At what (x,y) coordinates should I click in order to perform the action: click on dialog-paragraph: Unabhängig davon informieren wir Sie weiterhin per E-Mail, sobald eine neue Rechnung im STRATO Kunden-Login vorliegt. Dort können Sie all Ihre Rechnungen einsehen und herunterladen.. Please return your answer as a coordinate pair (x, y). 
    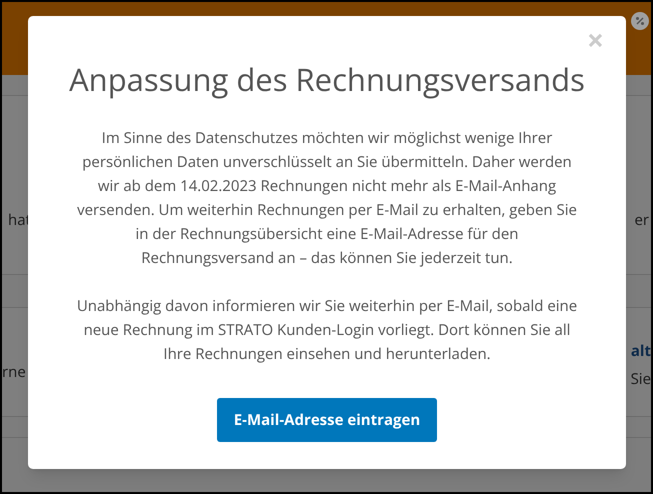
    Looking at the image, I should click on (327, 330).